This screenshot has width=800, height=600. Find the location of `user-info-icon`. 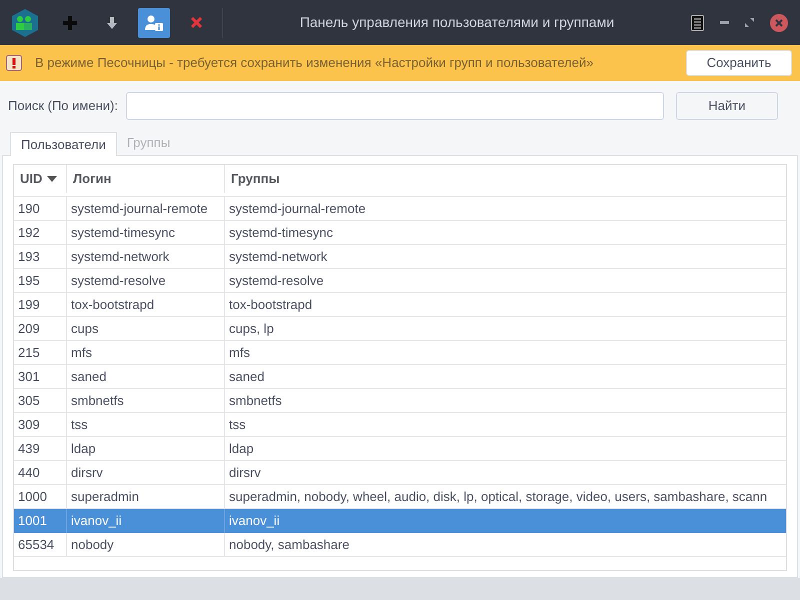

user-info-icon is located at coordinates (154, 22).